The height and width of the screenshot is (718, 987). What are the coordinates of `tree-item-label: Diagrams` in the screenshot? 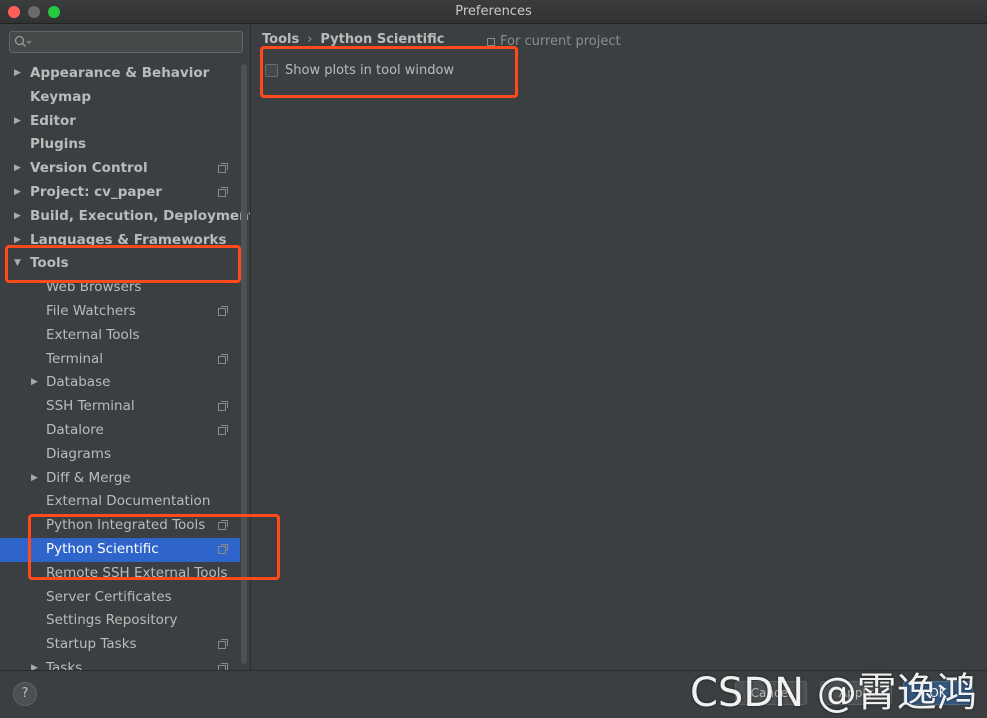 It's located at (78, 453).